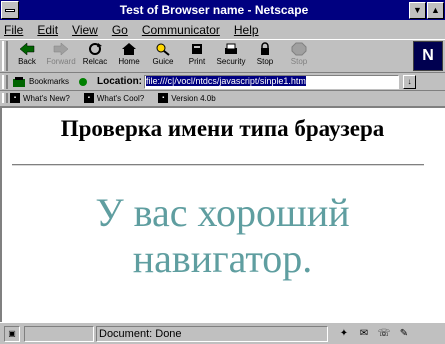 This screenshot has width=445, height=344. What do you see at coordinates (95, 49) in the screenshot?
I see `reload-icon` at bounding box center [95, 49].